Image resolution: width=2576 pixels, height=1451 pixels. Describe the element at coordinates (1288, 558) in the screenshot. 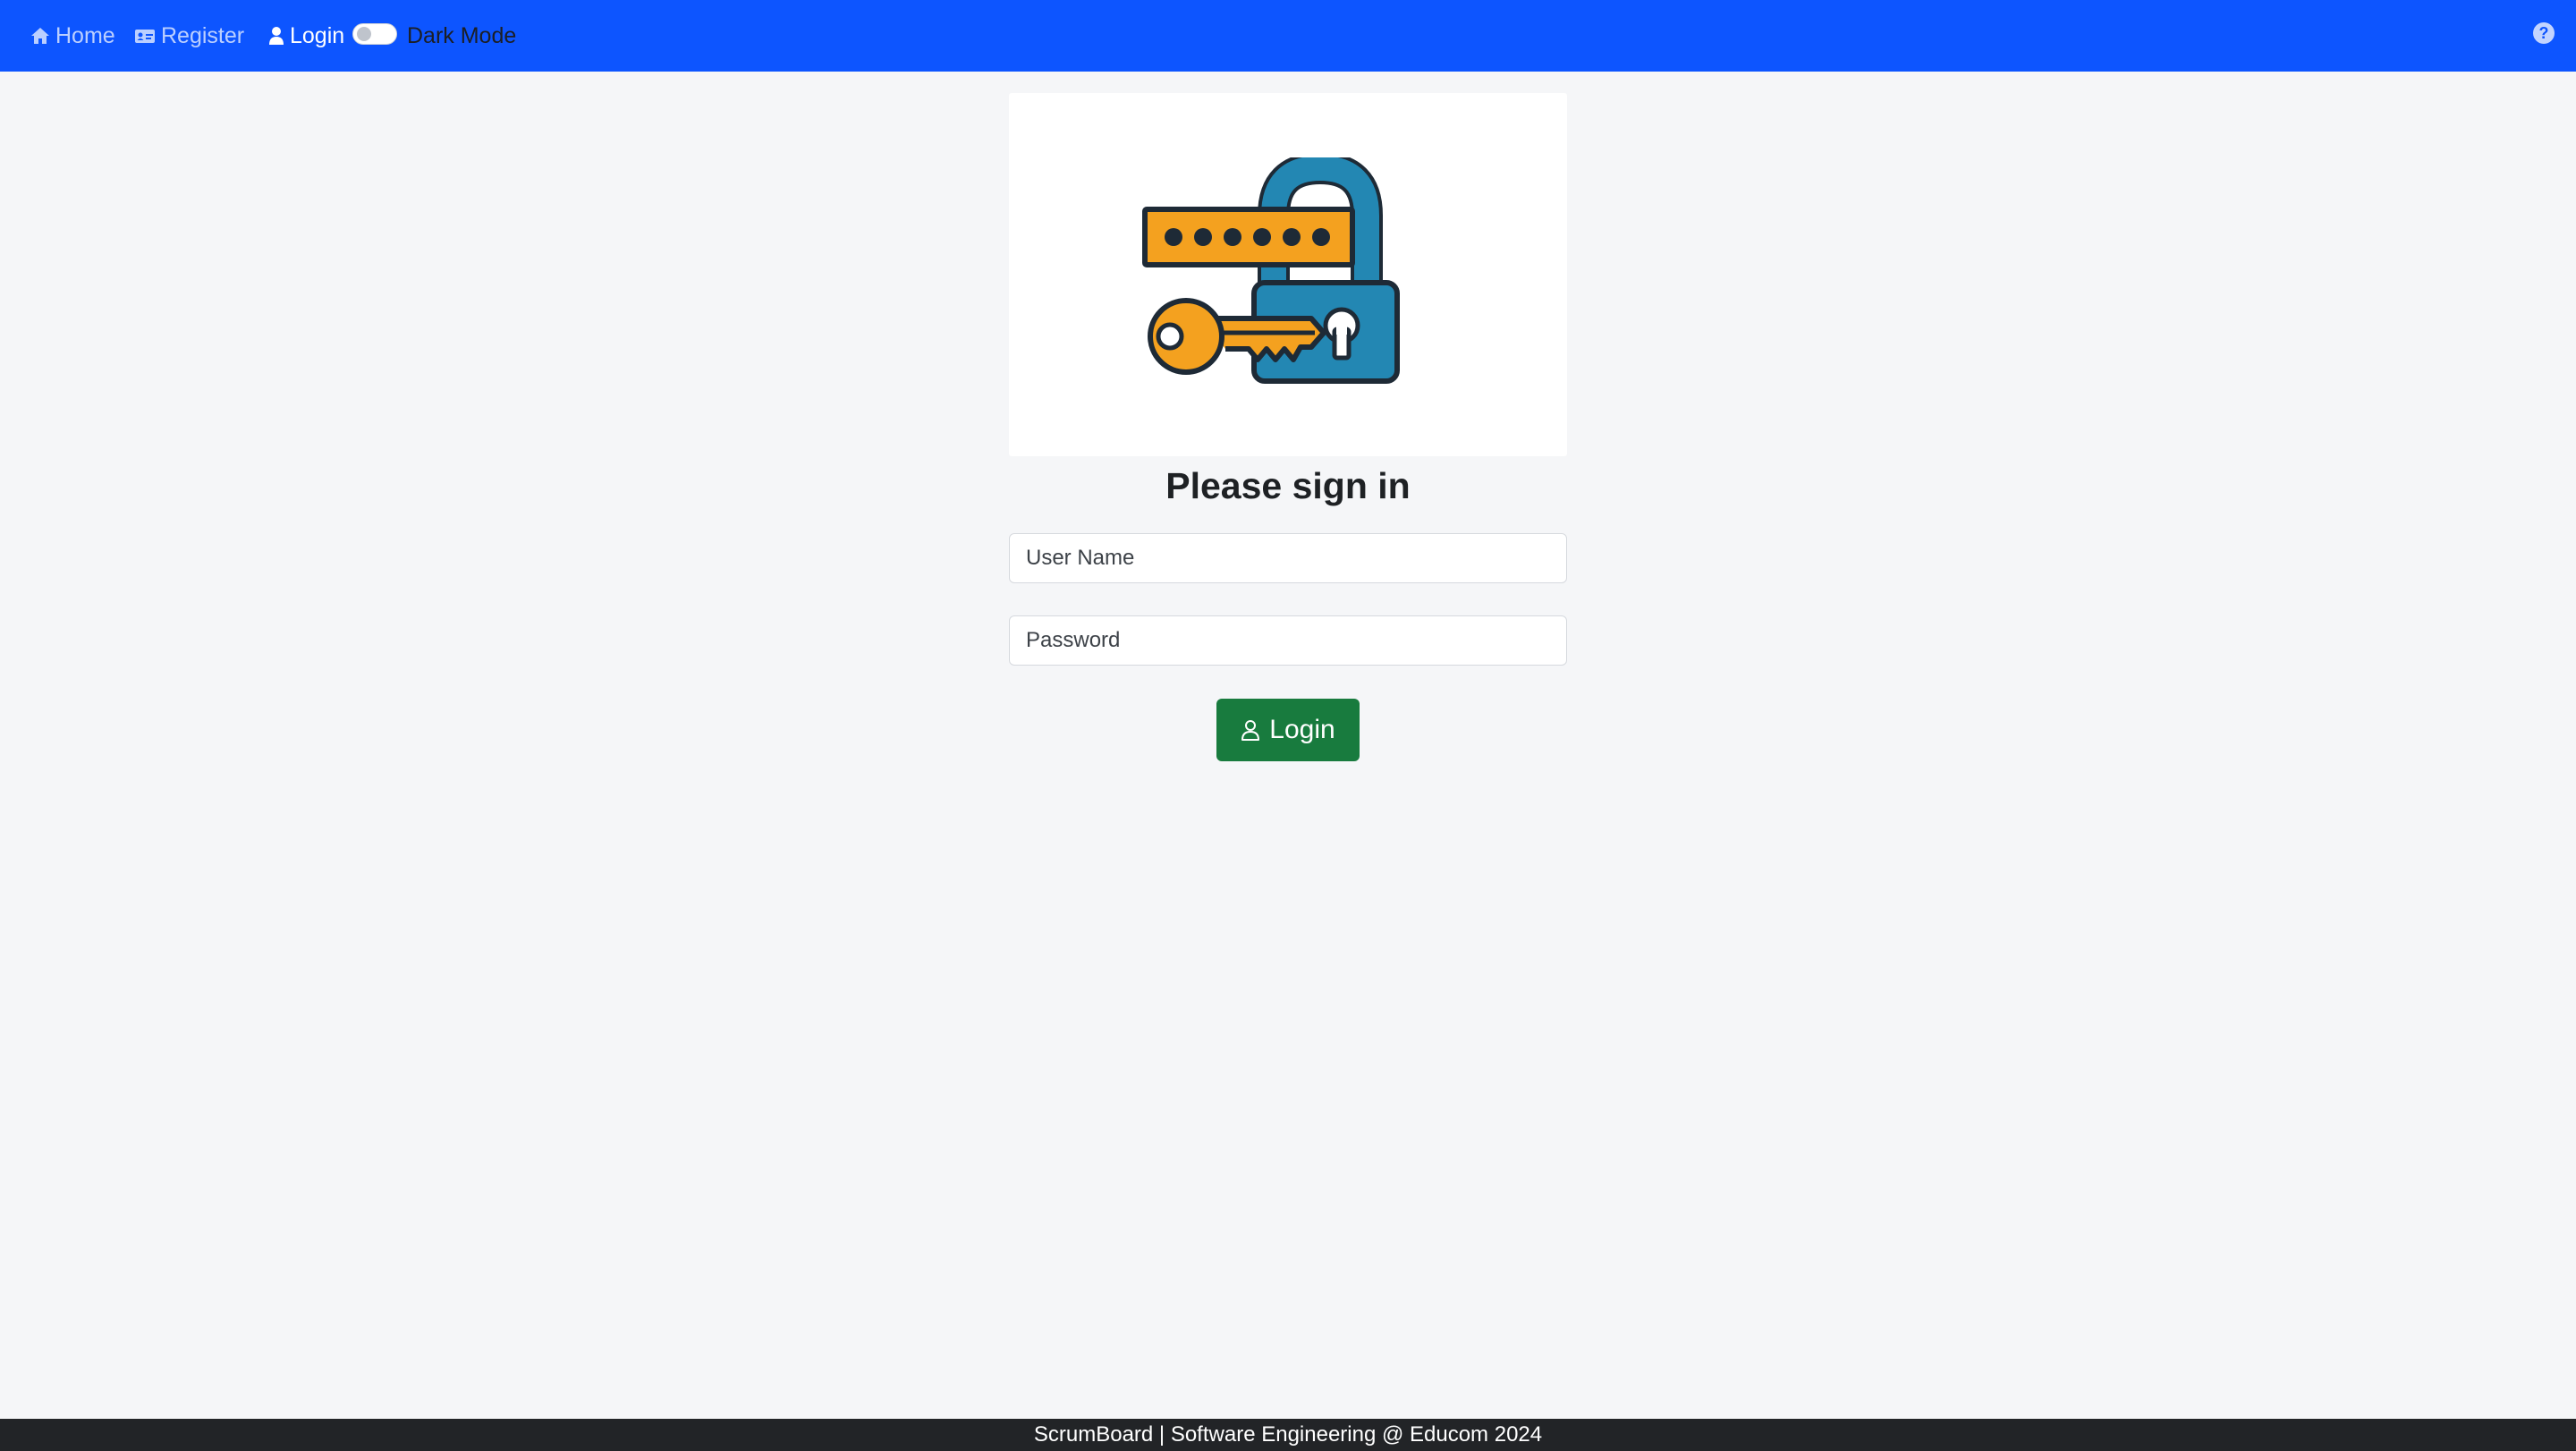

I see `username-input` at that location.